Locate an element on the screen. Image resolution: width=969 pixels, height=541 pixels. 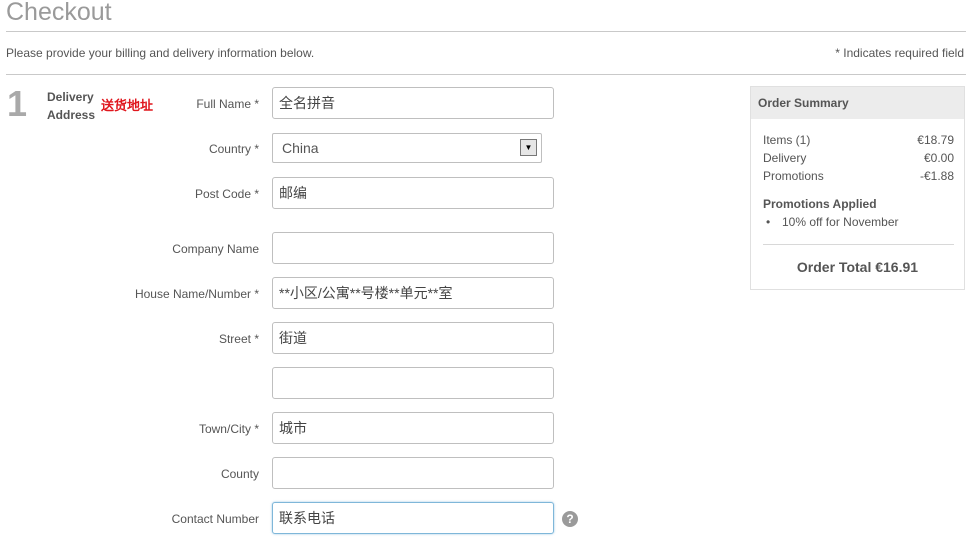
contact-number-label: Contact Number is located at coordinates (215, 519).